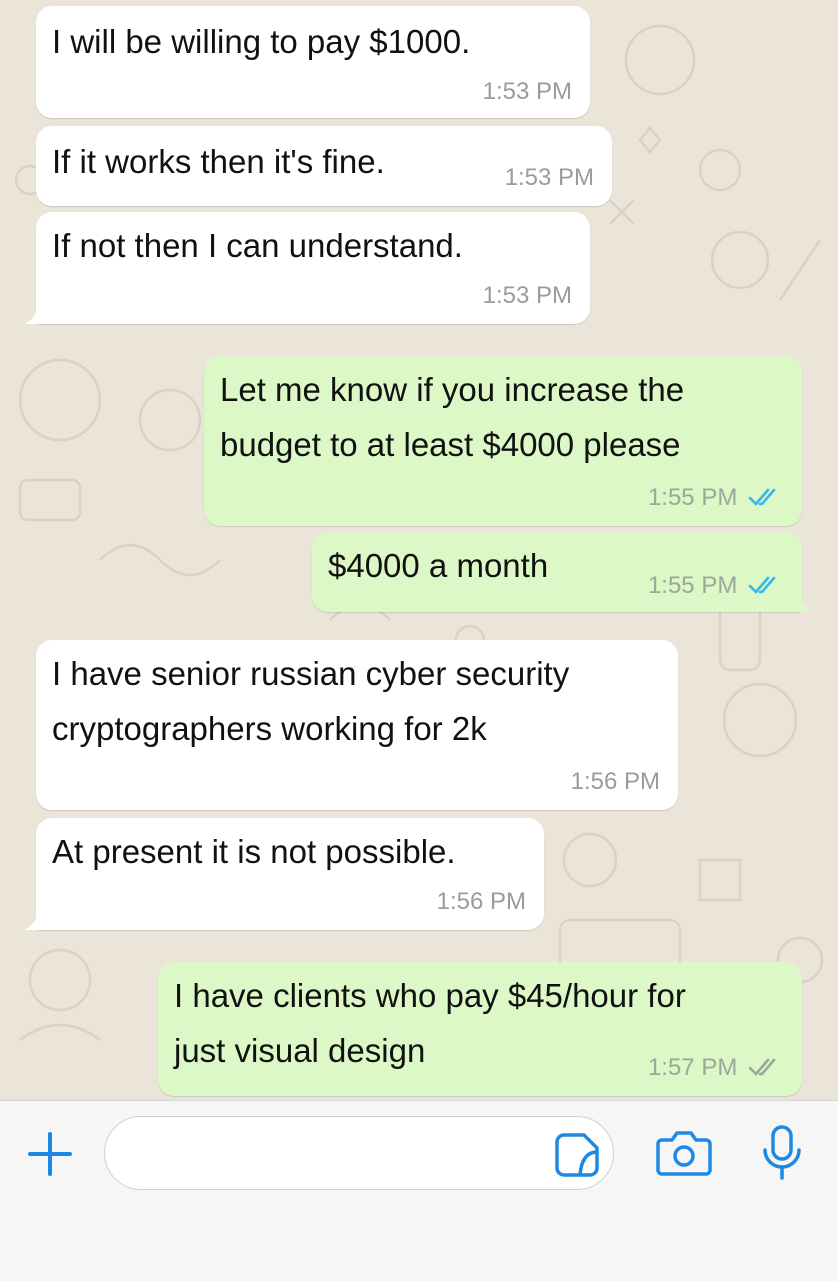 This screenshot has height=1281, width=838. Describe the element at coordinates (284, 874) in the screenshot. I see `message-incoming: At present it is not possible. 1:56 PM` at that location.